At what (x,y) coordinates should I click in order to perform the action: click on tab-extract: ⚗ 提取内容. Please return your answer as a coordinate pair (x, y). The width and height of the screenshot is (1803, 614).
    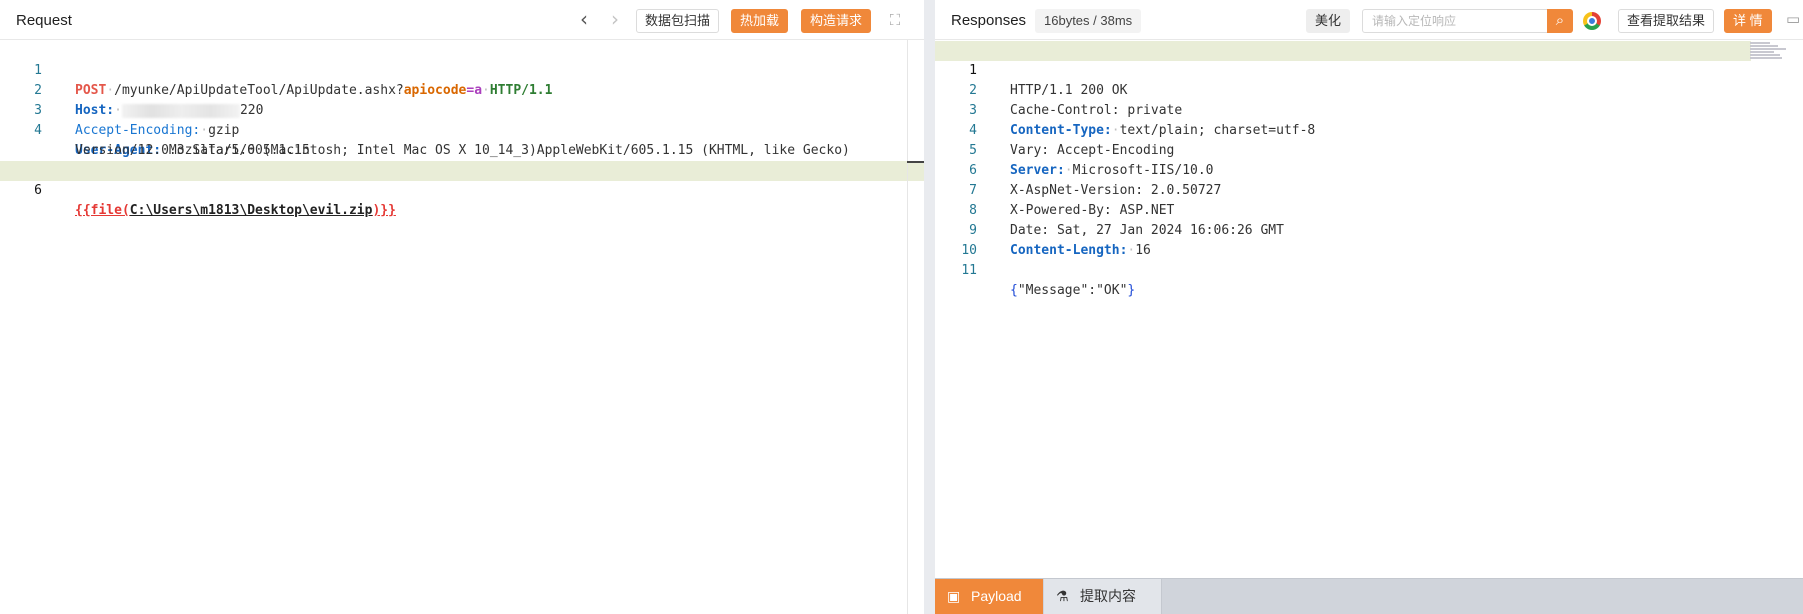
    Looking at the image, I should click on (1102, 596).